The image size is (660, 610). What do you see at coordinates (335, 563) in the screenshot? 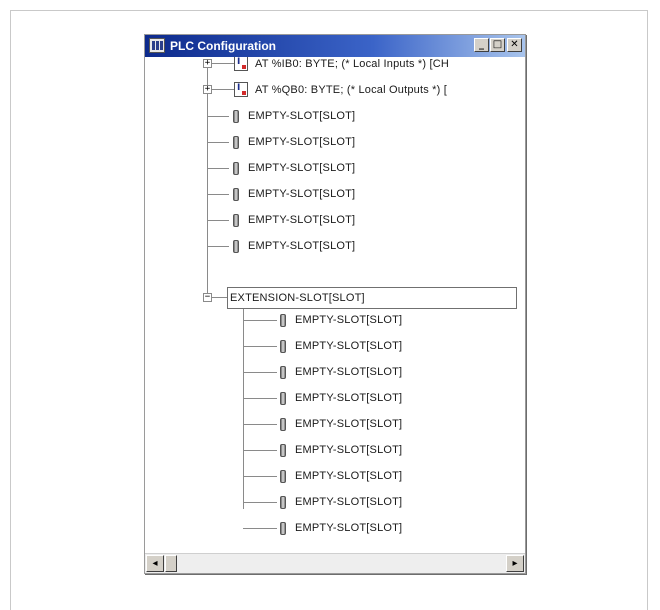
I see `horizontal-scrollbar: ◂ ▸` at bounding box center [335, 563].